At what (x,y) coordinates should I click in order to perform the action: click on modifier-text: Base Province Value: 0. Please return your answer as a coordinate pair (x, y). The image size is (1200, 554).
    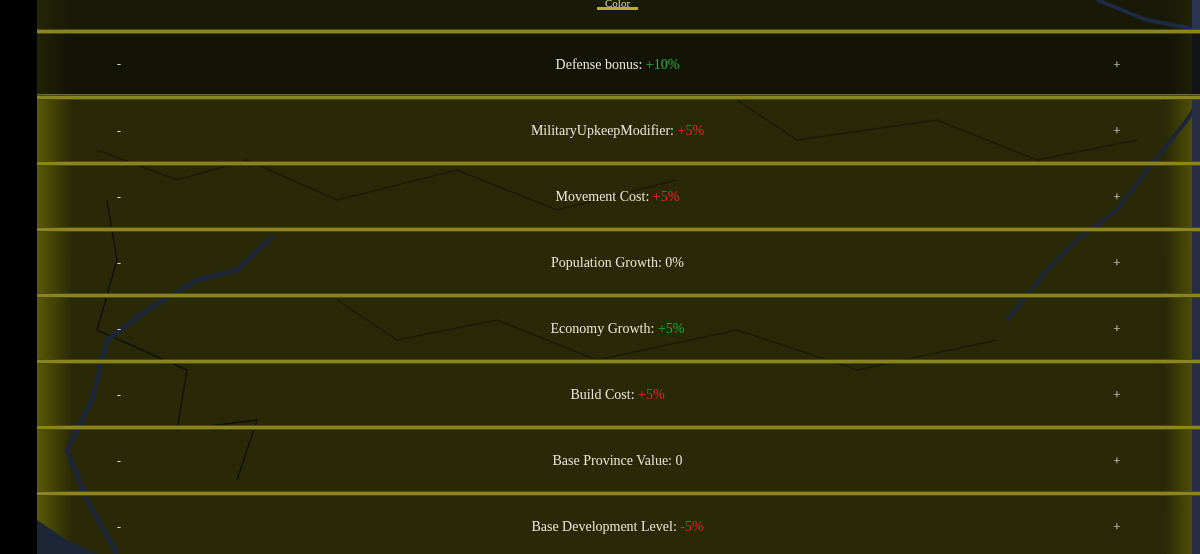
    Looking at the image, I should click on (617, 461).